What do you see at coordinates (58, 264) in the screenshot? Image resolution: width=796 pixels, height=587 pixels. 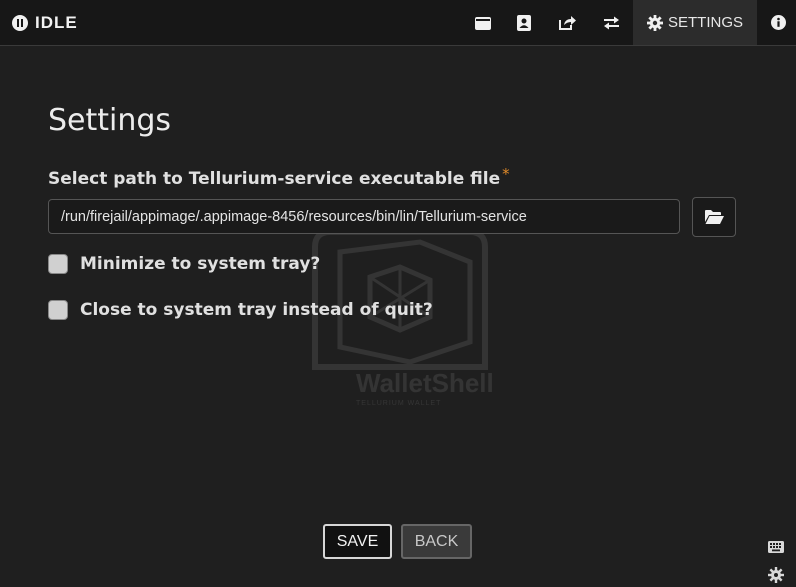 I see `minimize-to-tray-checkbox` at bounding box center [58, 264].